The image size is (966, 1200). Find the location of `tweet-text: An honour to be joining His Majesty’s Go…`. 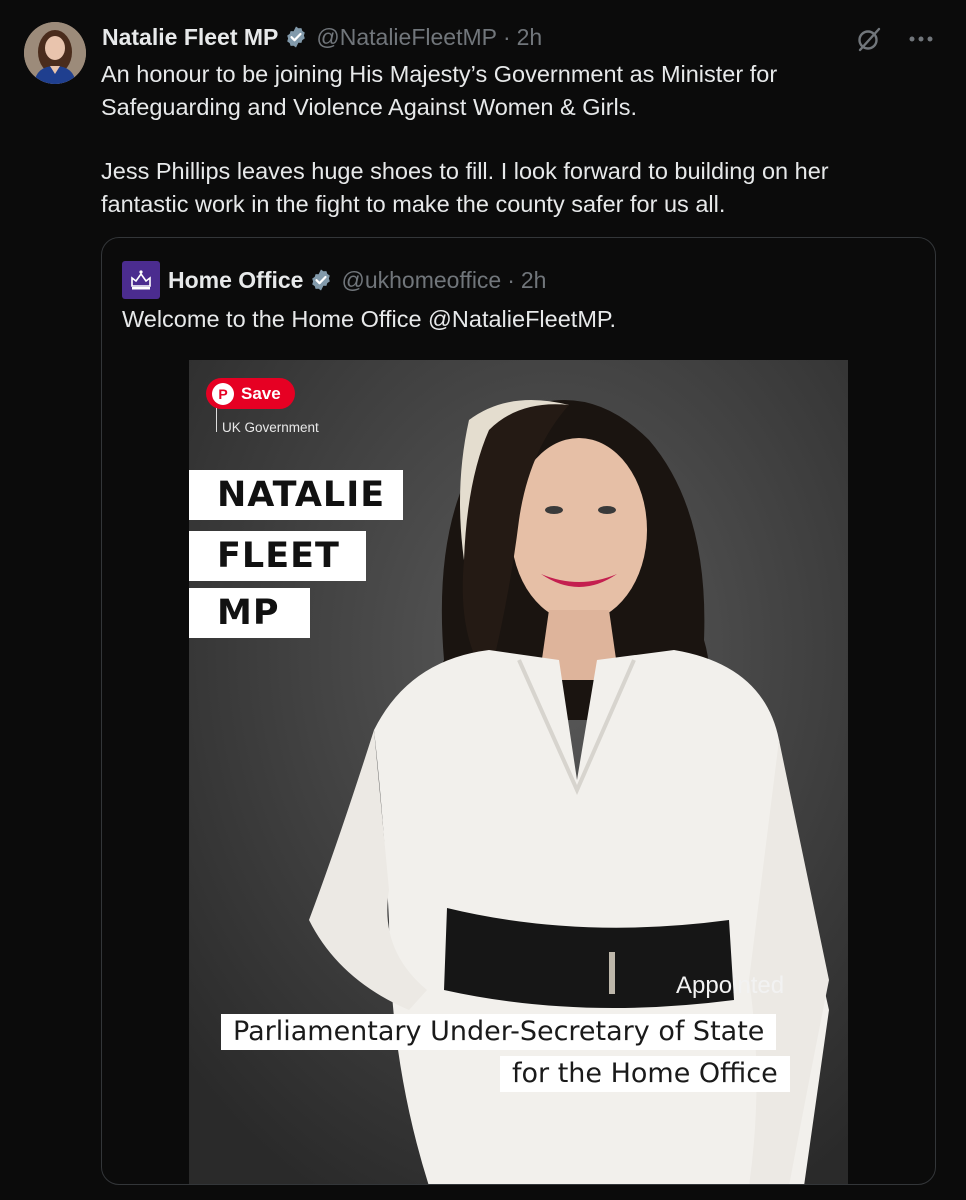

tweet-text: An honour to be joining His Majesty’s Go… is located at coordinates (511, 139).